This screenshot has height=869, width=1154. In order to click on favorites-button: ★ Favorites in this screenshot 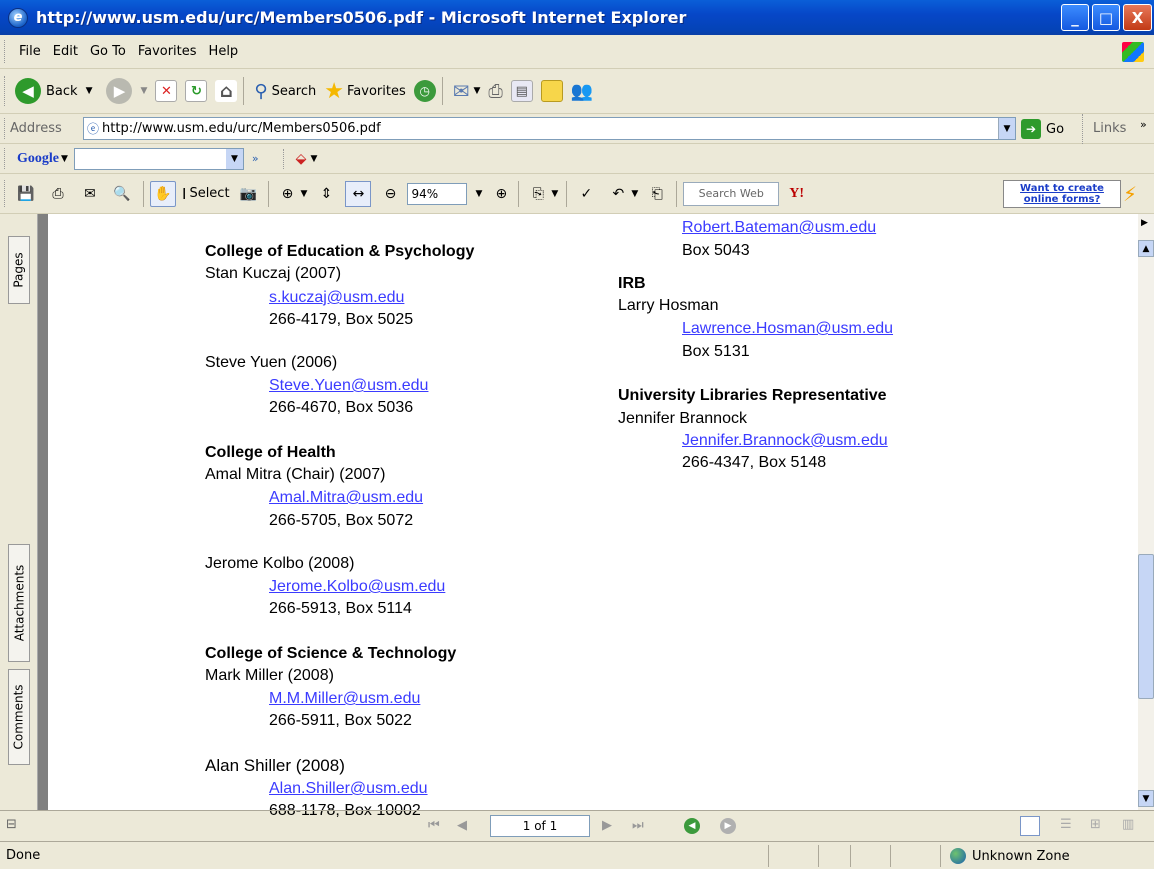, I will do `click(364, 91)`.